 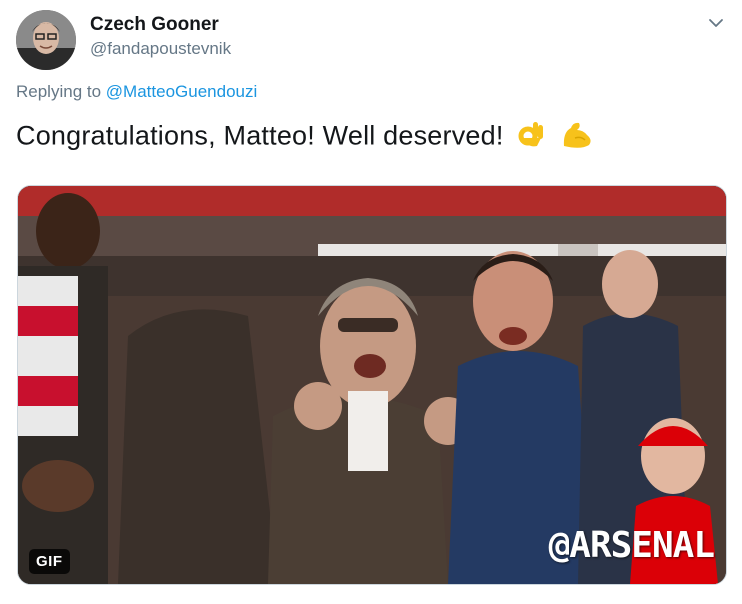 I want to click on reply-mention-link: @MatteoGuendouzi, so click(x=181, y=91).